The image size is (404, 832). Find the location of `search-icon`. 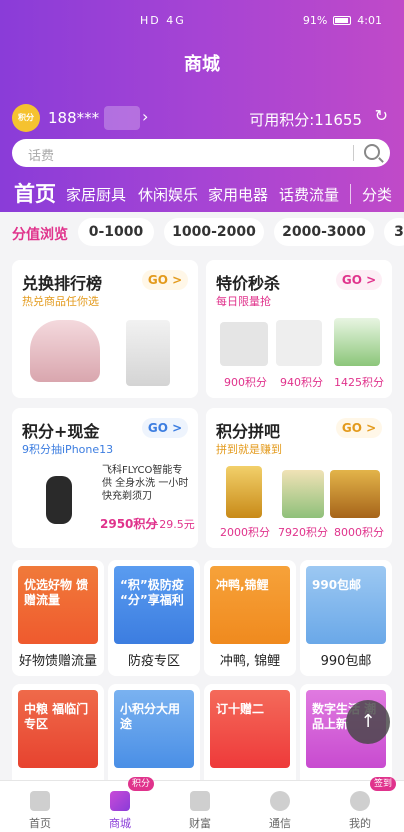

search-icon is located at coordinates (372, 152).